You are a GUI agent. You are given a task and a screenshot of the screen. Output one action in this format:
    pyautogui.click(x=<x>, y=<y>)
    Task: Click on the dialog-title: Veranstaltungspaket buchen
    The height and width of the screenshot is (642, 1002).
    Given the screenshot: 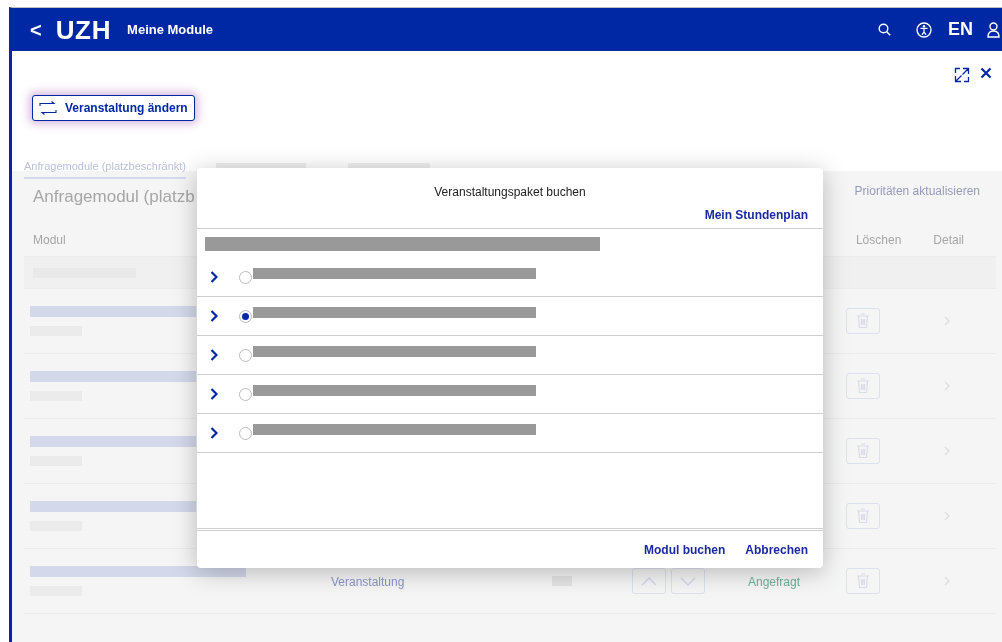 What is the action you would take?
    pyautogui.click(x=510, y=192)
    